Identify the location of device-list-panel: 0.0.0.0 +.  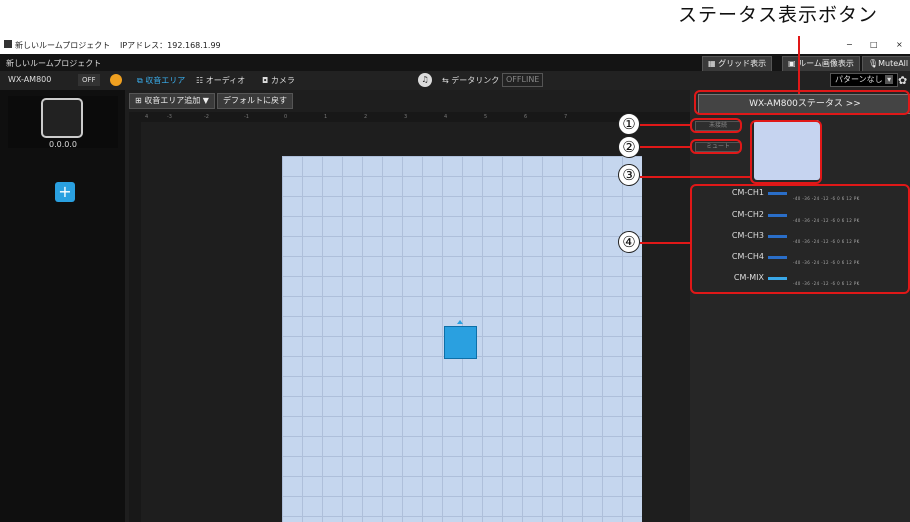
(62, 306).